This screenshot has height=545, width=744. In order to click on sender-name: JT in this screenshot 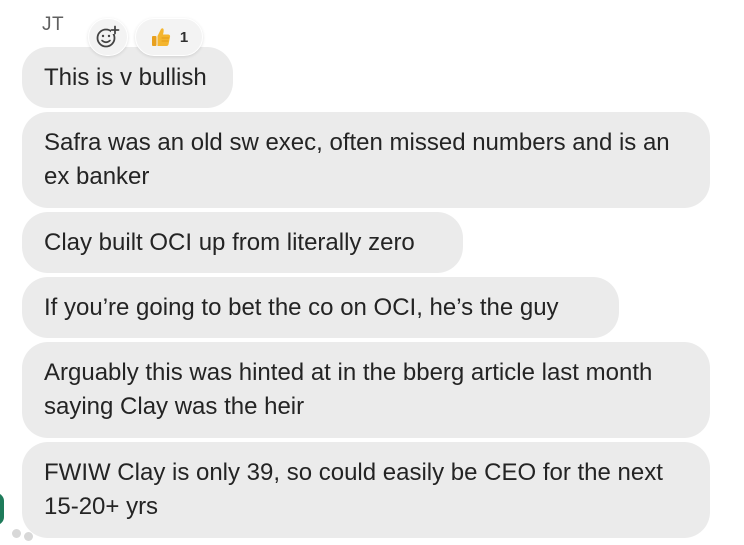, I will do `click(53, 24)`.